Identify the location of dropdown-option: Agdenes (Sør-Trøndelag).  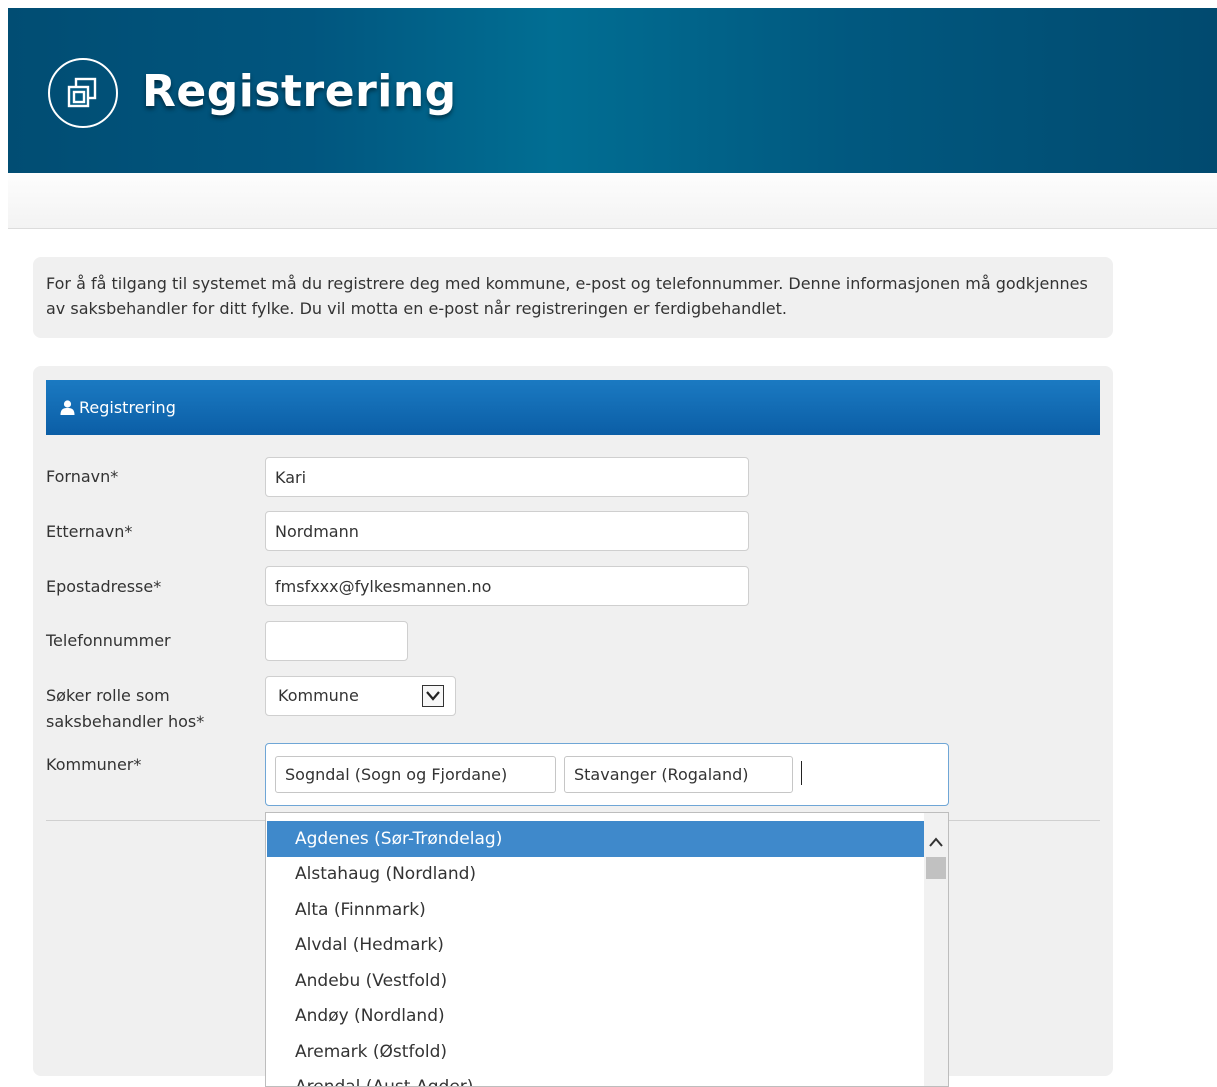
(595, 839).